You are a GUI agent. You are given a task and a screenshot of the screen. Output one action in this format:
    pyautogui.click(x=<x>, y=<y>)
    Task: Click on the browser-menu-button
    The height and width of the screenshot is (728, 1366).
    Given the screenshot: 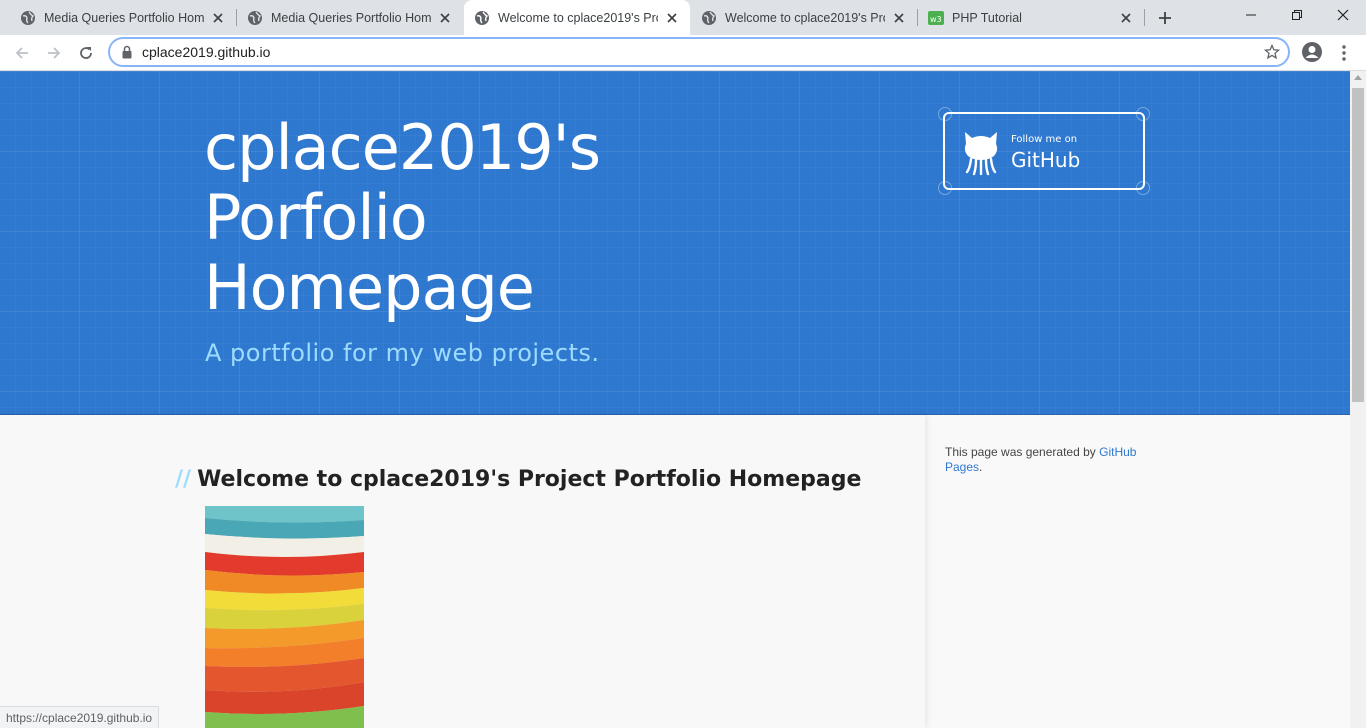 What is the action you would take?
    pyautogui.click(x=1344, y=53)
    